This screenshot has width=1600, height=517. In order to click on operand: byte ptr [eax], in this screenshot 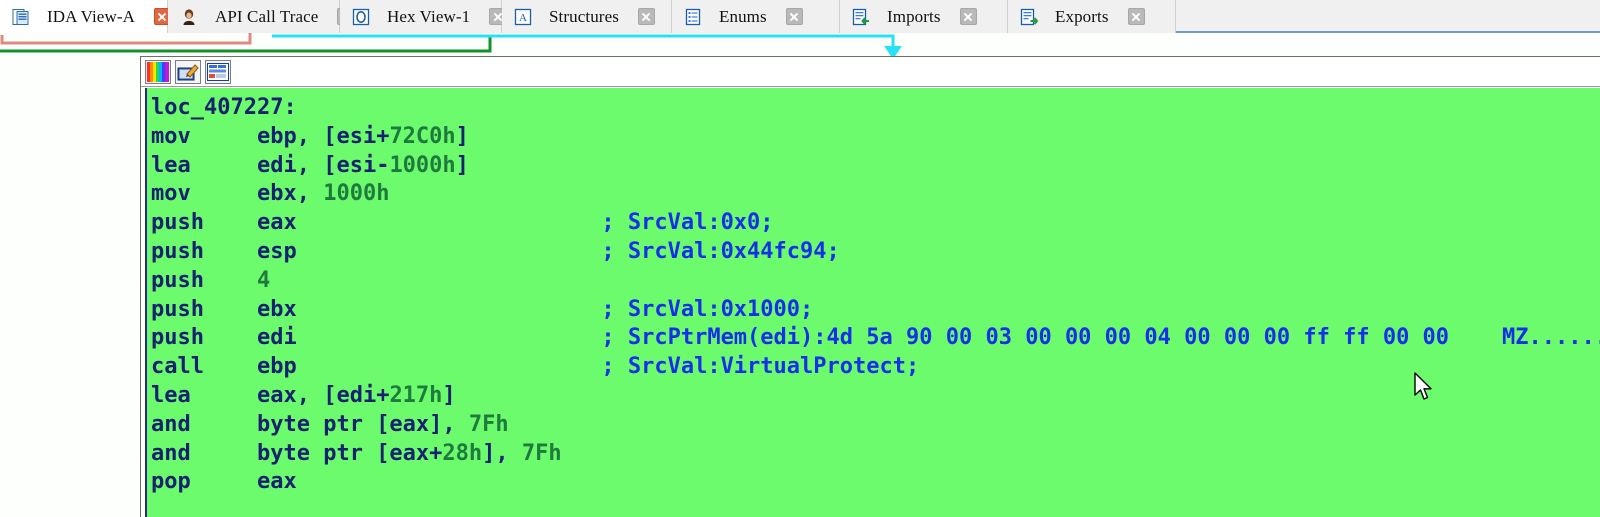, I will do `click(362, 424)`.